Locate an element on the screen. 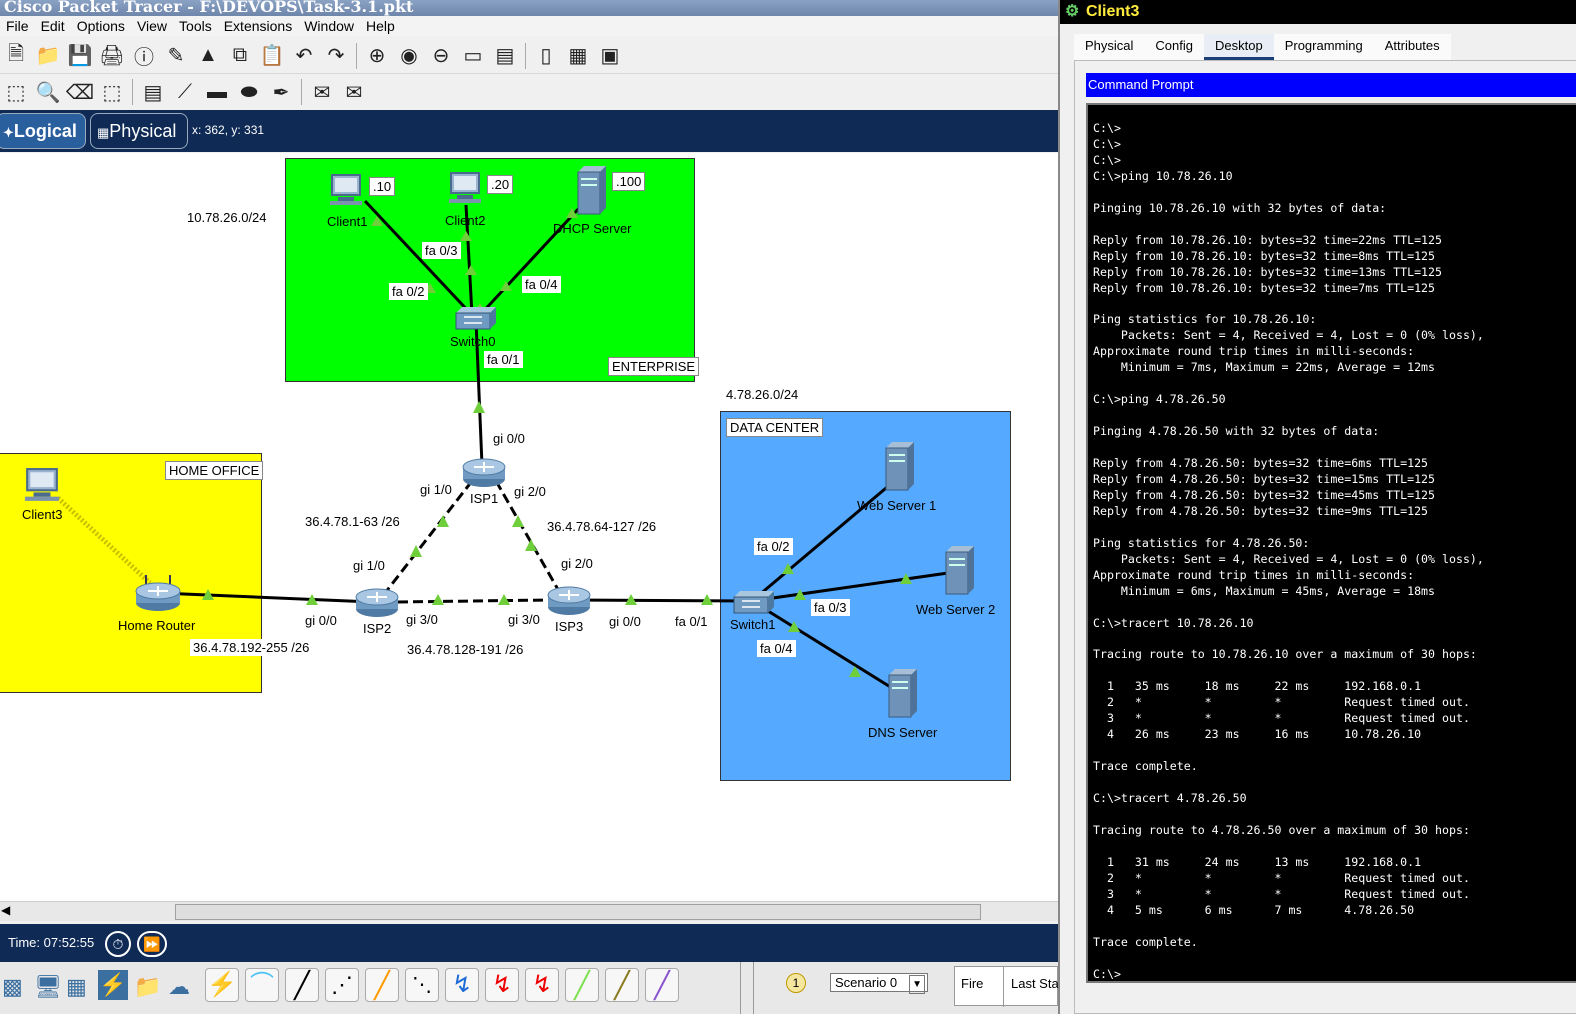 The height and width of the screenshot is (1014, 1576). console-cable-icon: ⌒ is located at coordinates (262, 985).